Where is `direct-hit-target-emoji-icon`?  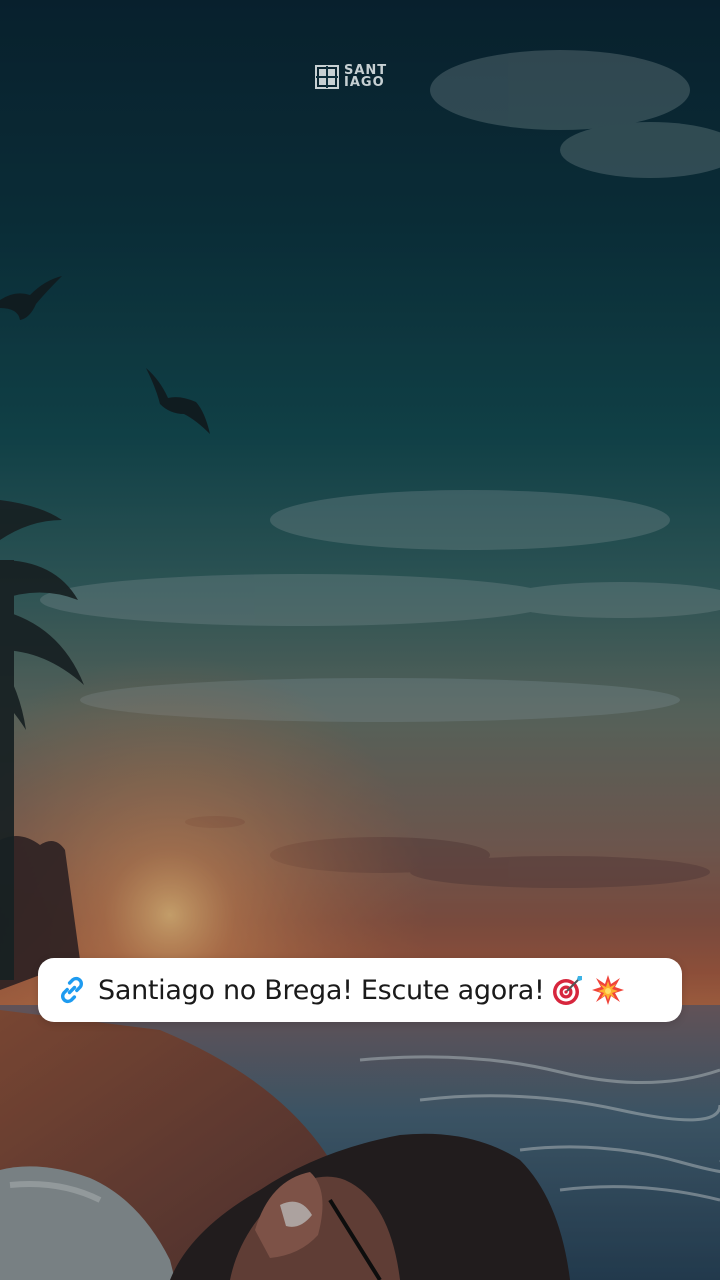 direct-hit-target-emoji-icon is located at coordinates (567, 990).